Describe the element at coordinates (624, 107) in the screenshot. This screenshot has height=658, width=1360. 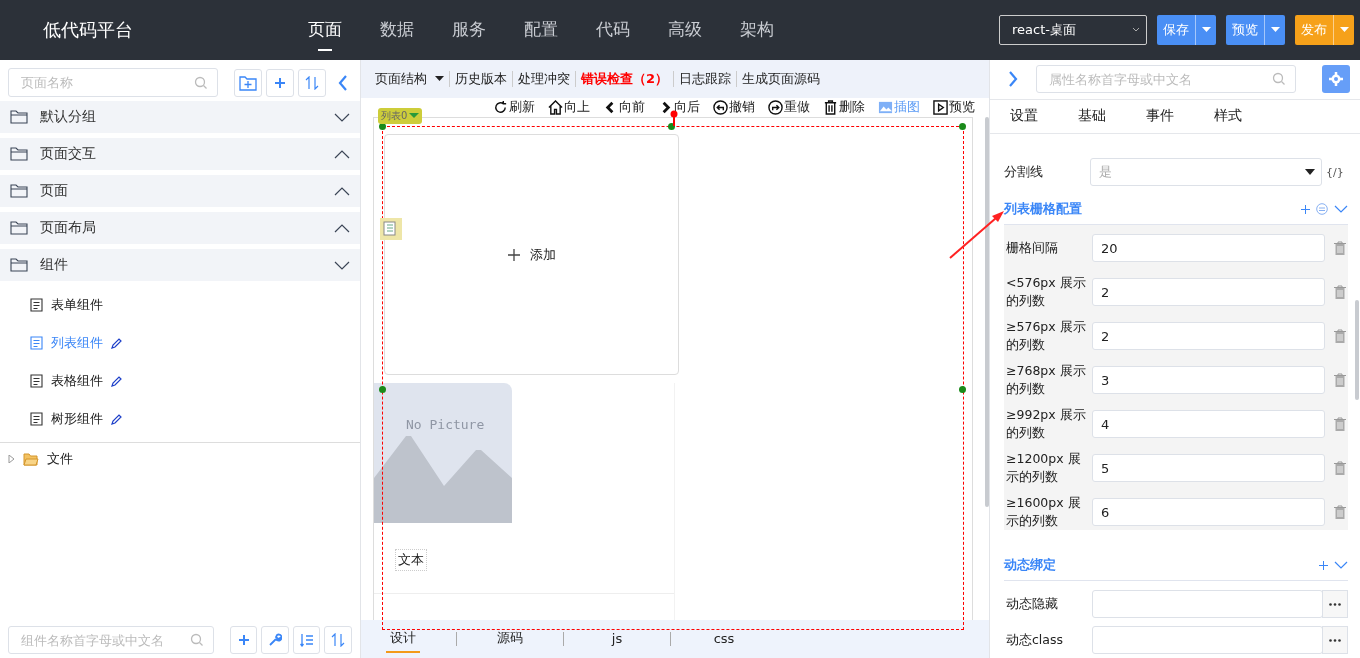
I see `left-button: 向前` at that location.